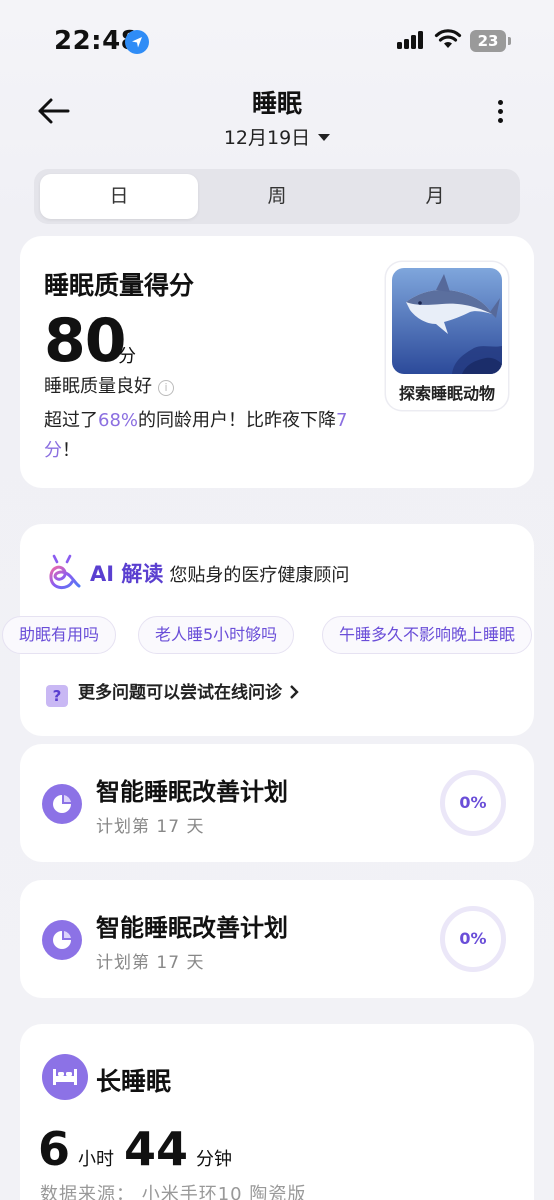 This screenshot has width=554, height=1200. What do you see at coordinates (85, 341) in the screenshot?
I see `score-value: 80` at bounding box center [85, 341].